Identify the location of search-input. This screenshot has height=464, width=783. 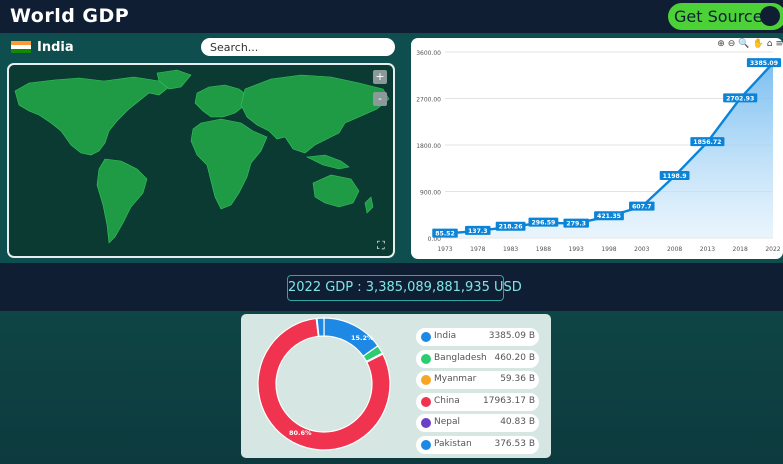
(298, 47).